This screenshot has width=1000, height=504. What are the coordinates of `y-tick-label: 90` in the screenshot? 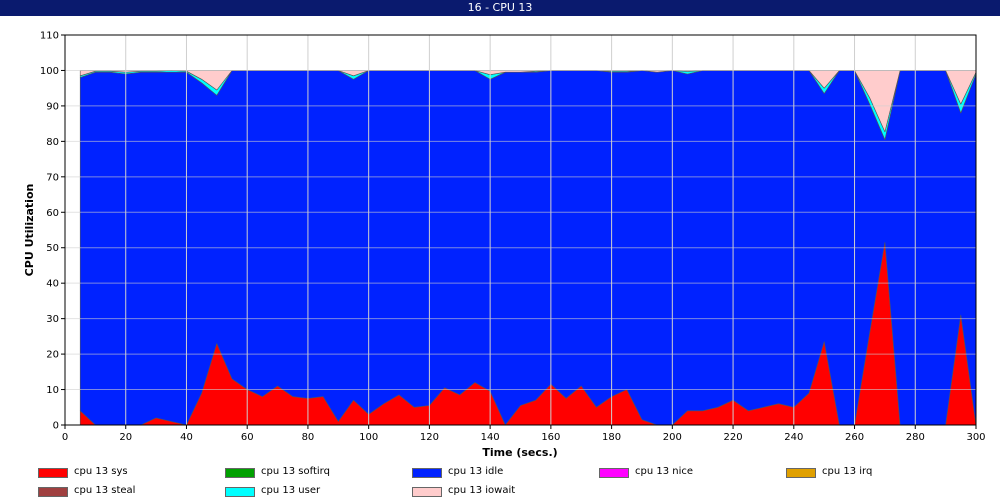 It's located at (52, 106).